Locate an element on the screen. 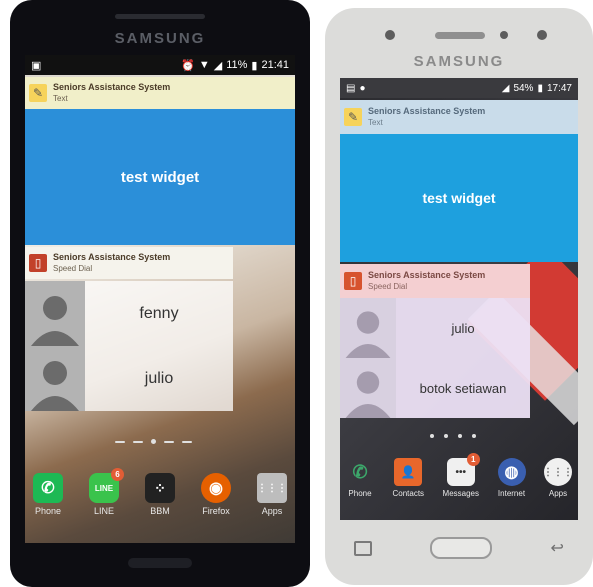  hardware-nav-bar: ↩ is located at coordinates (459, 548).